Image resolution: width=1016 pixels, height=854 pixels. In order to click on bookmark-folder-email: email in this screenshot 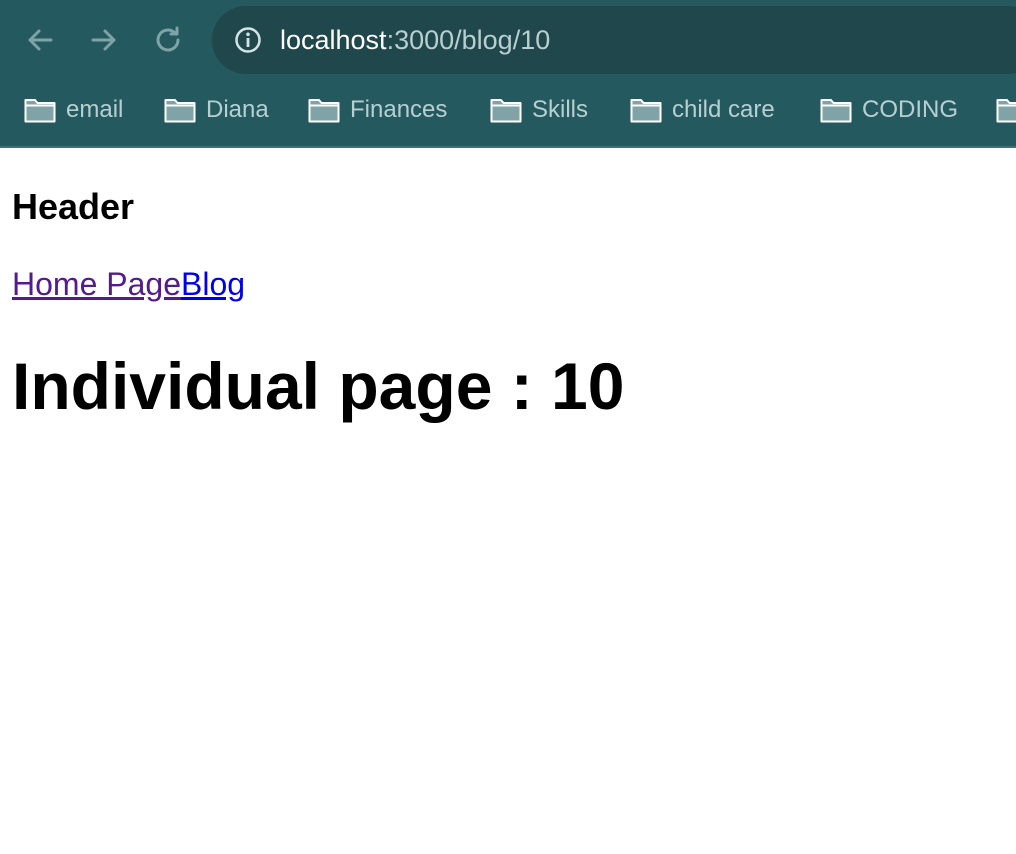, I will do `click(73, 110)`.